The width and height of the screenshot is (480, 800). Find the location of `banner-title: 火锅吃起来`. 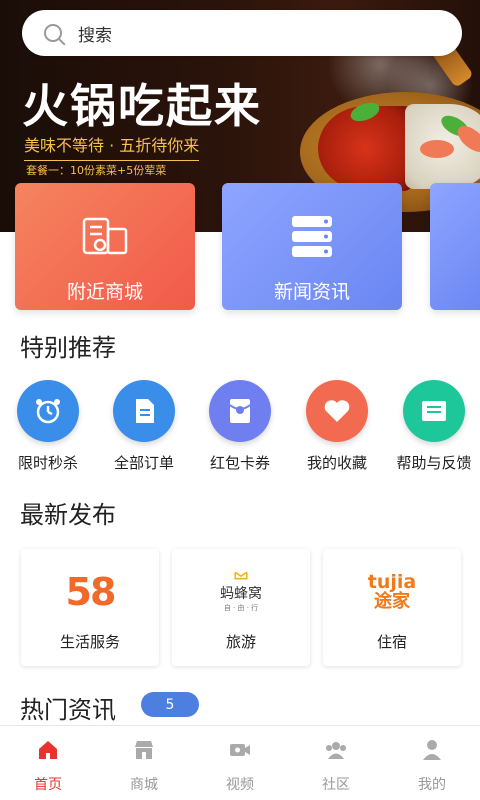

banner-title: 火锅吃起来 is located at coordinates (142, 106).